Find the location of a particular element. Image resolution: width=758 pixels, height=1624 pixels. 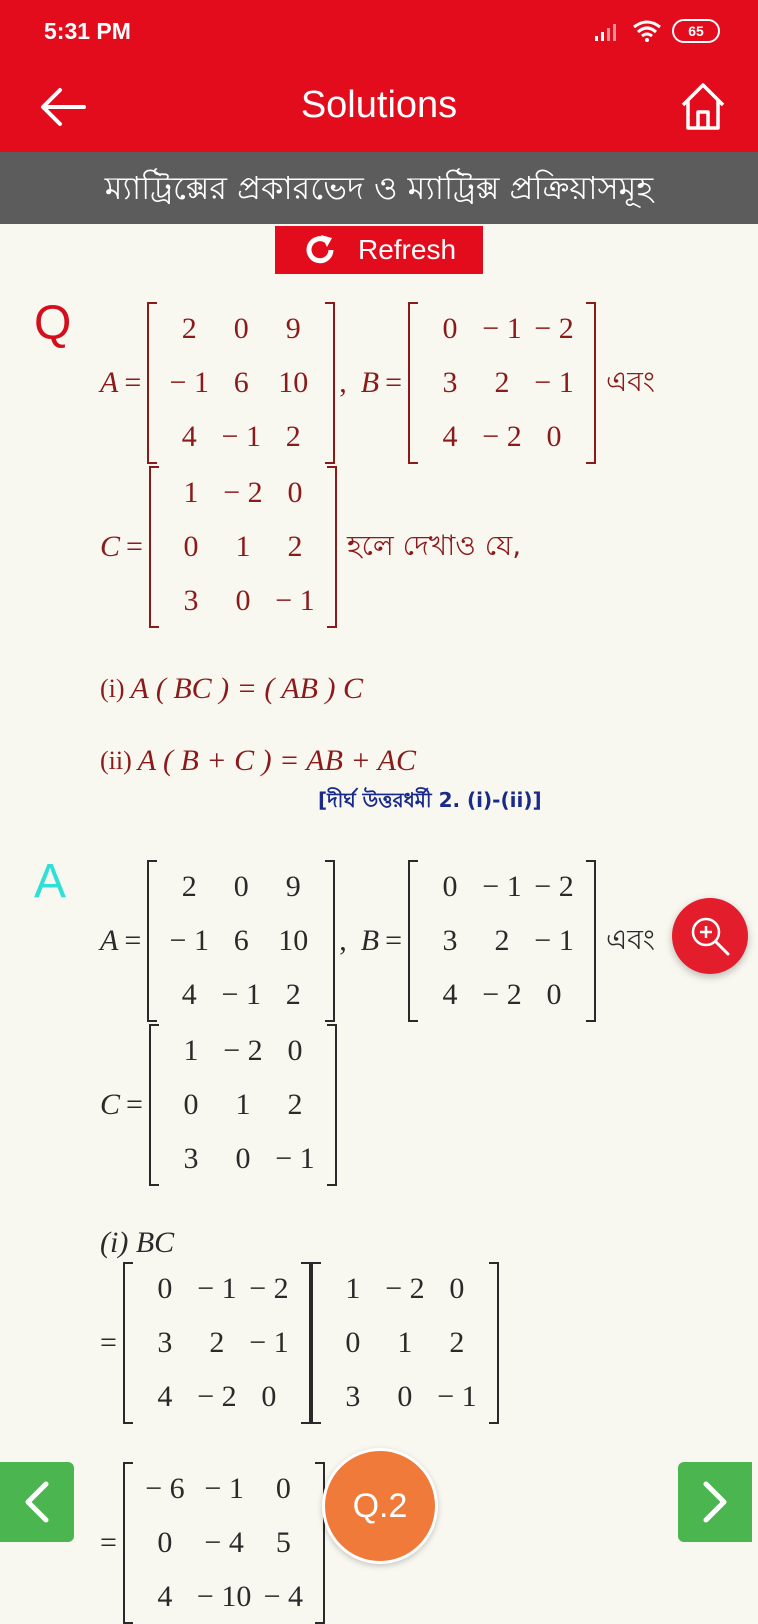

part-i-equation: A ( BC ) = ( AB ) C is located at coordinates (246, 688).